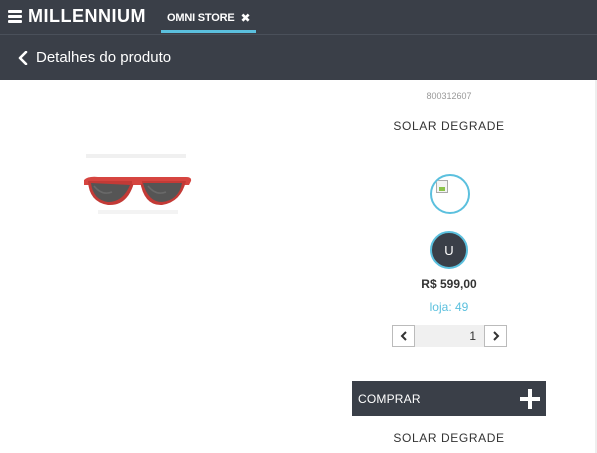  I want to click on increase-button, so click(495, 336).